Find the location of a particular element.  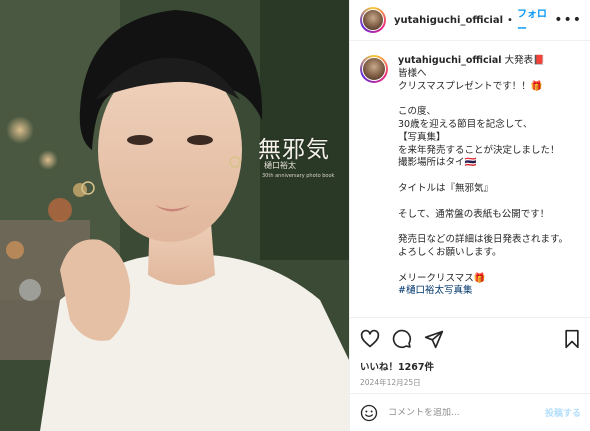

post-date: 2024年12月25日 is located at coordinates (470, 383).